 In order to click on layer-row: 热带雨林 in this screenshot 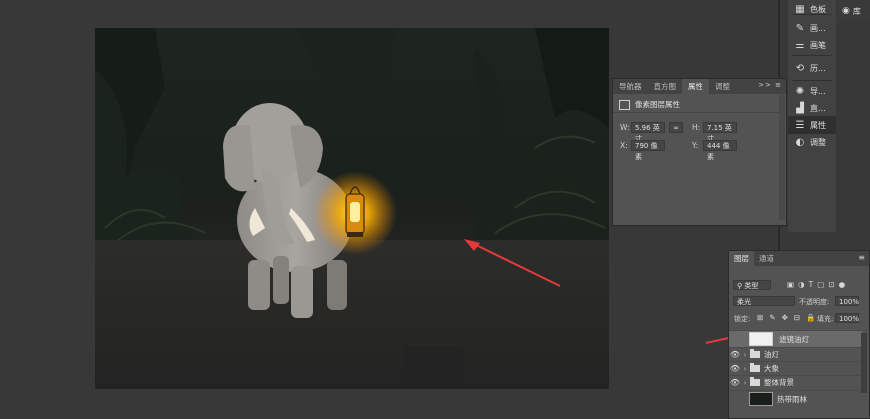, I will do `click(795, 398)`.